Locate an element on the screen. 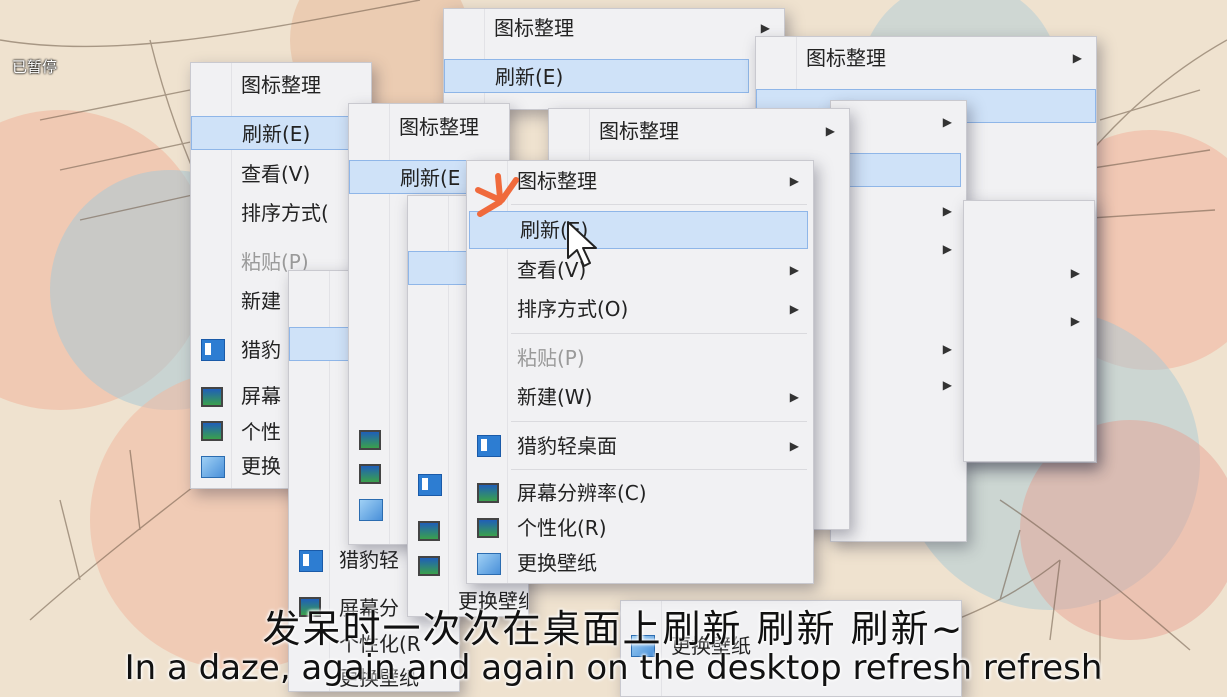 This screenshot has height=697, width=1227. context-menu-back-4: ▶ ▶ ▶ ▶ ▶ is located at coordinates (898, 321).